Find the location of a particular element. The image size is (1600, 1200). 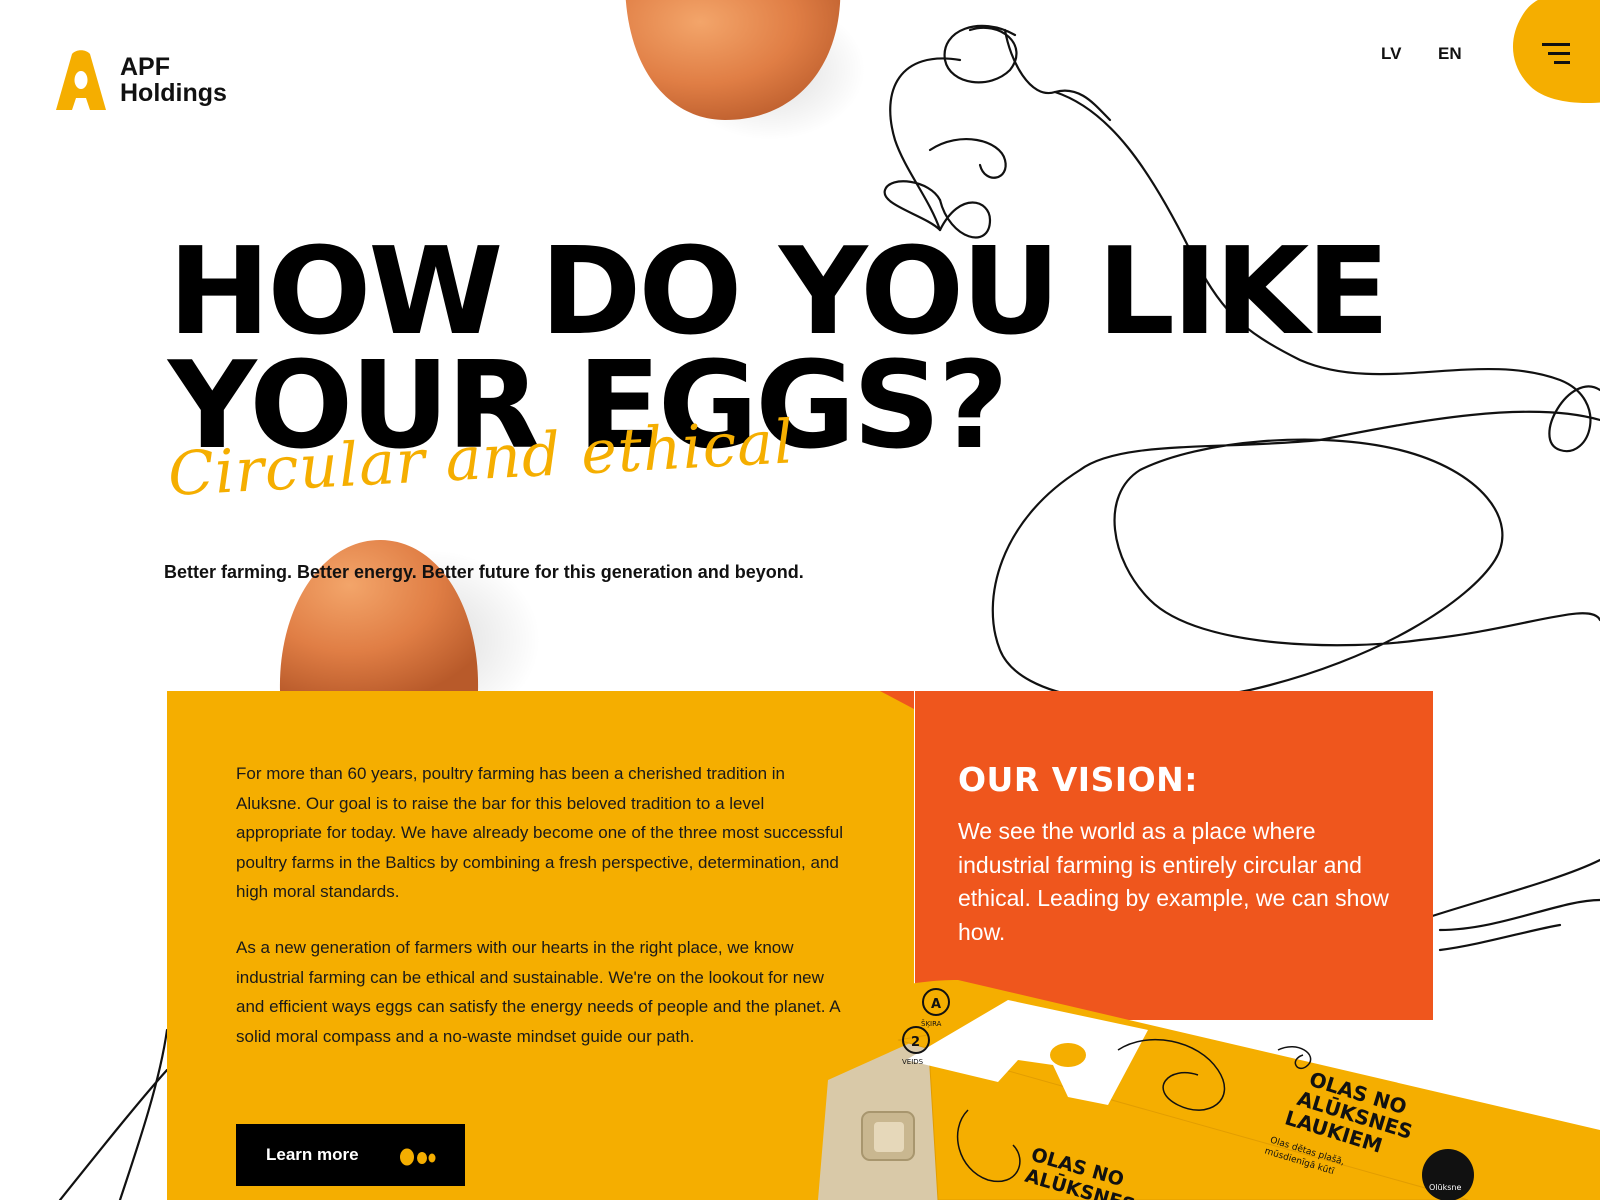

card-corner-fold is located at coordinates (897, 700).